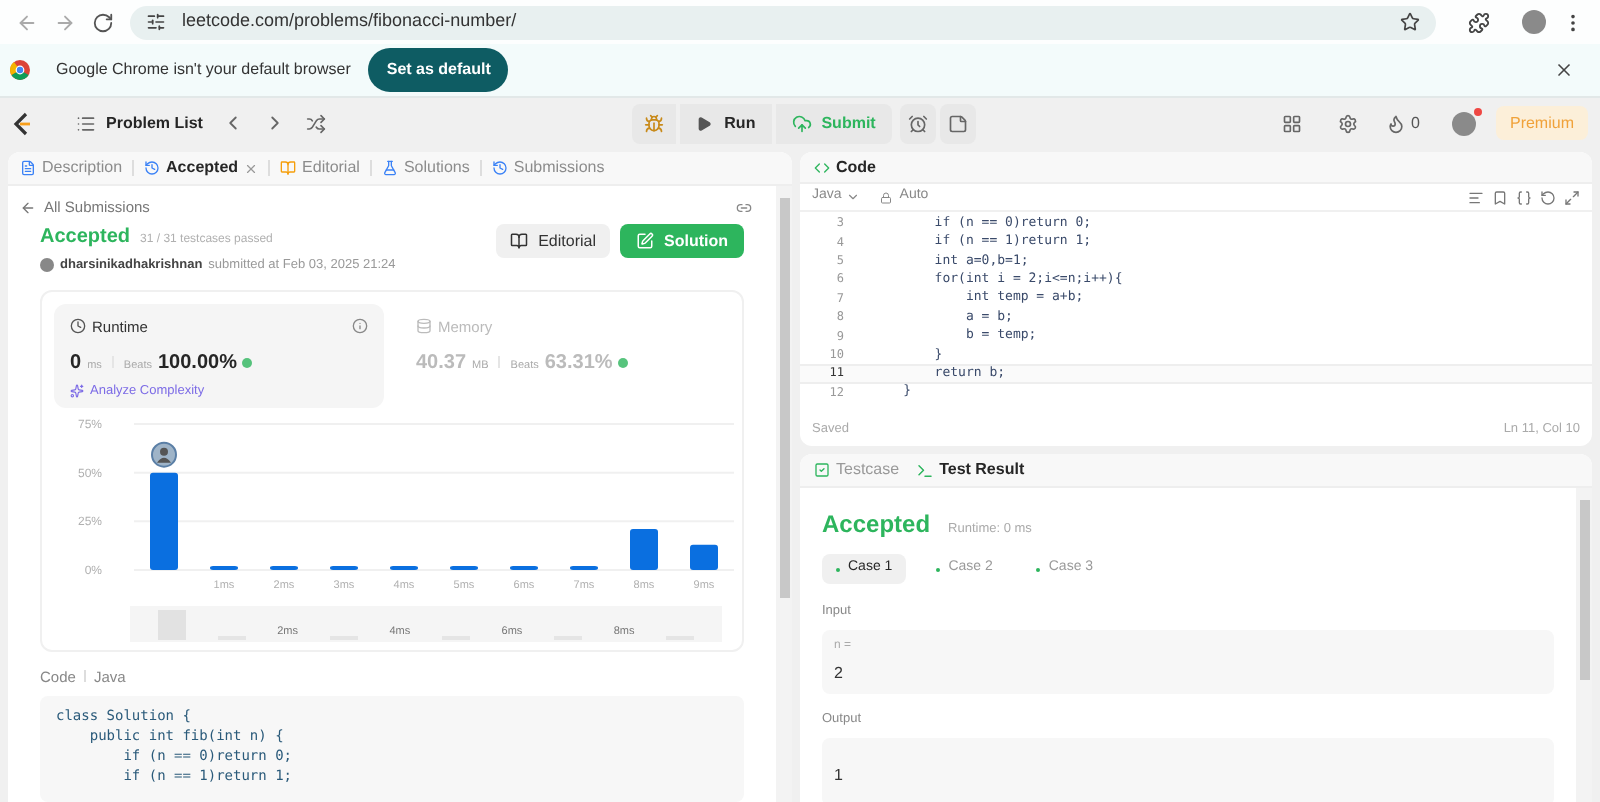 Image resolution: width=1600 pixels, height=802 pixels. What do you see at coordinates (28, 208) in the screenshot?
I see `back-arrow-icon` at bounding box center [28, 208].